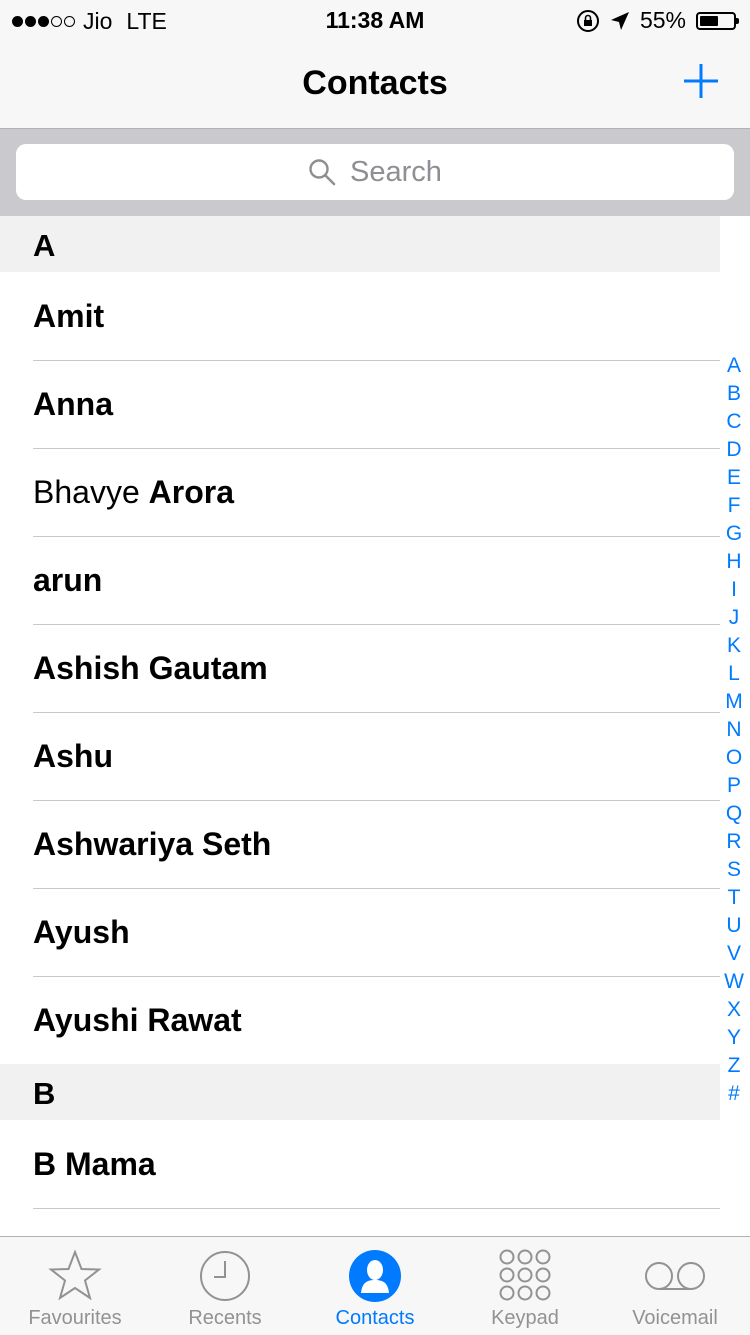  What do you see at coordinates (75, 1276) in the screenshot?
I see `star-icon` at bounding box center [75, 1276].